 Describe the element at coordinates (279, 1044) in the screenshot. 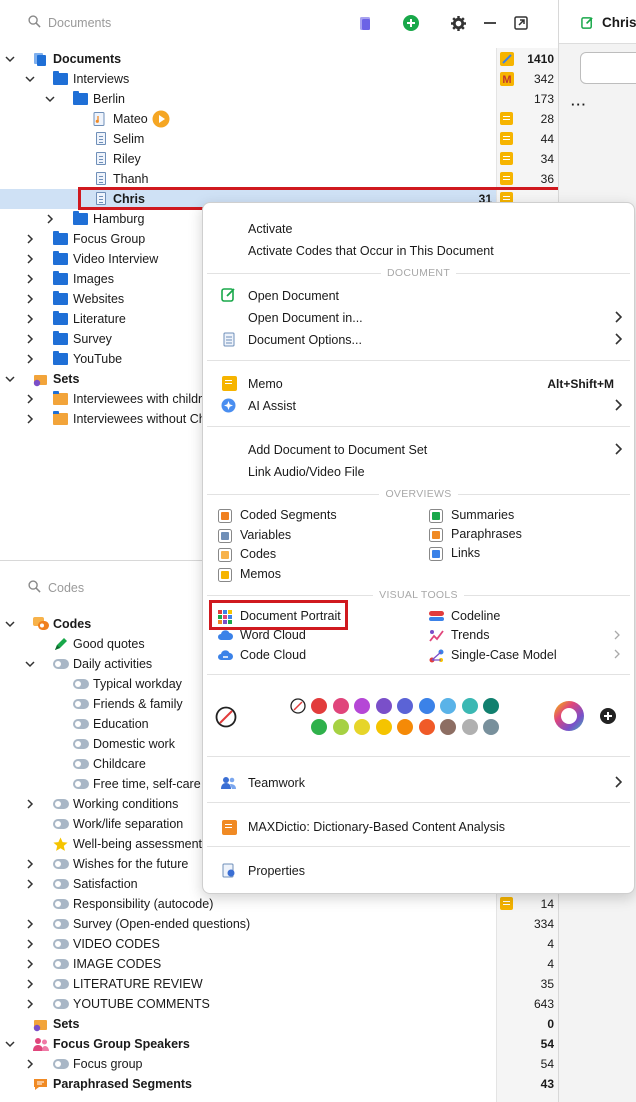

I see `tree-item-focus-group-speakers: Focus Group Speakers 54` at that location.